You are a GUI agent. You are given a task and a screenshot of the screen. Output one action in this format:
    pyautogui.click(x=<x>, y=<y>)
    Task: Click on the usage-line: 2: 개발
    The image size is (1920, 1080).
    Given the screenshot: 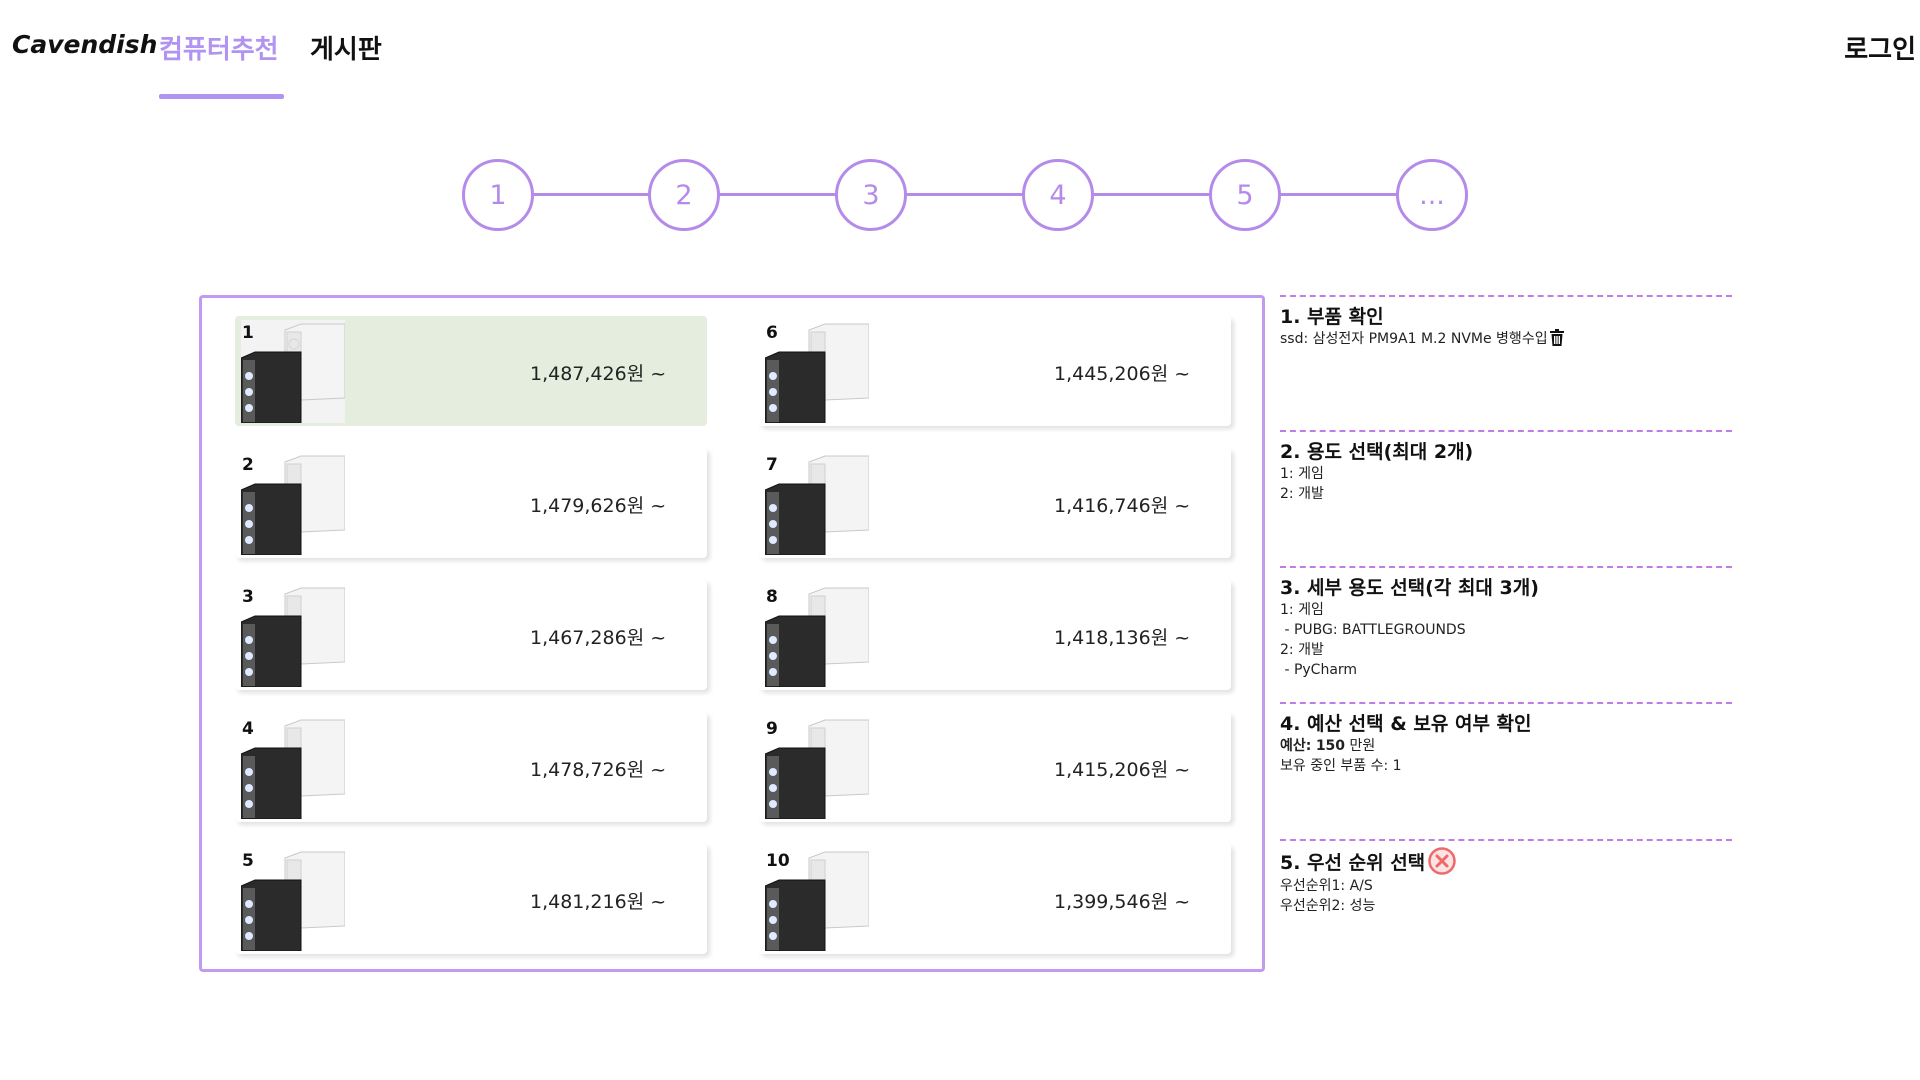 What is the action you would take?
    pyautogui.click(x=1302, y=494)
    